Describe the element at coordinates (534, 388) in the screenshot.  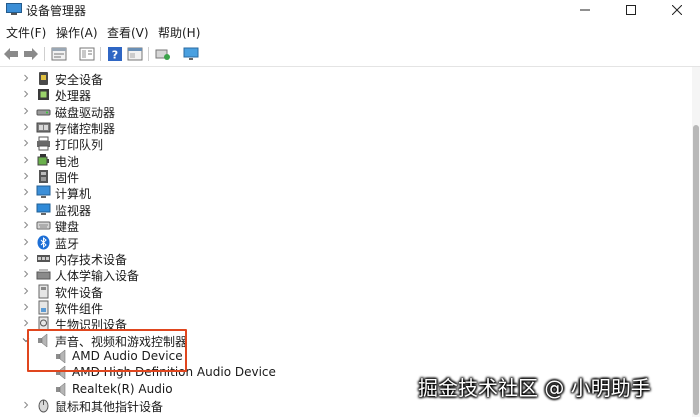
I see `watermark-text: 掘金技术社区 @ 小明助手` at that location.